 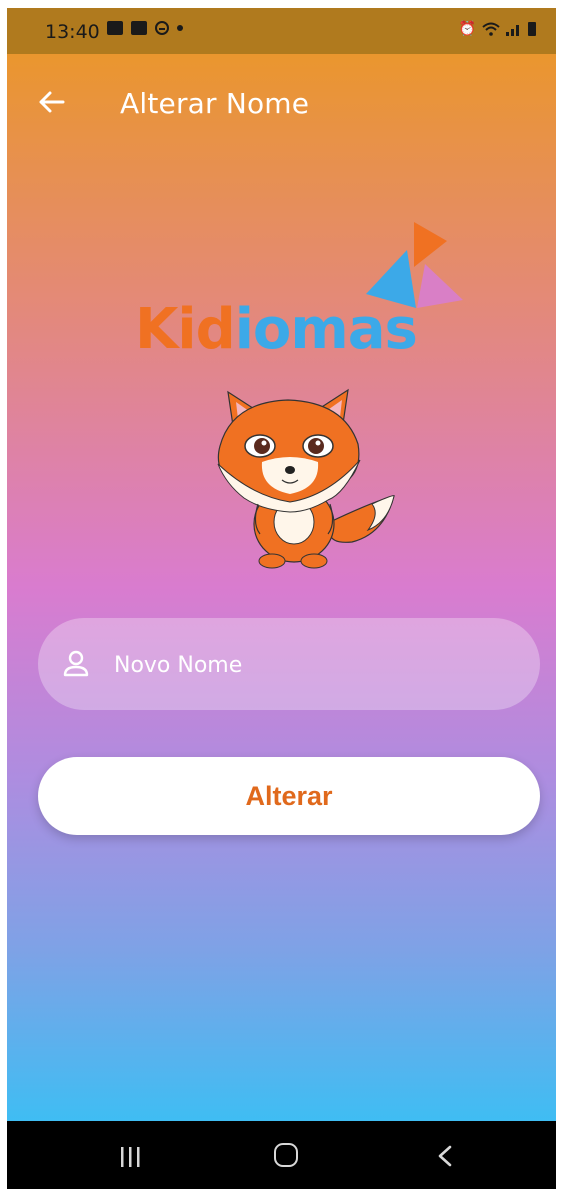 I want to click on logo-wordmark: Kidiomas, so click(x=276, y=330).